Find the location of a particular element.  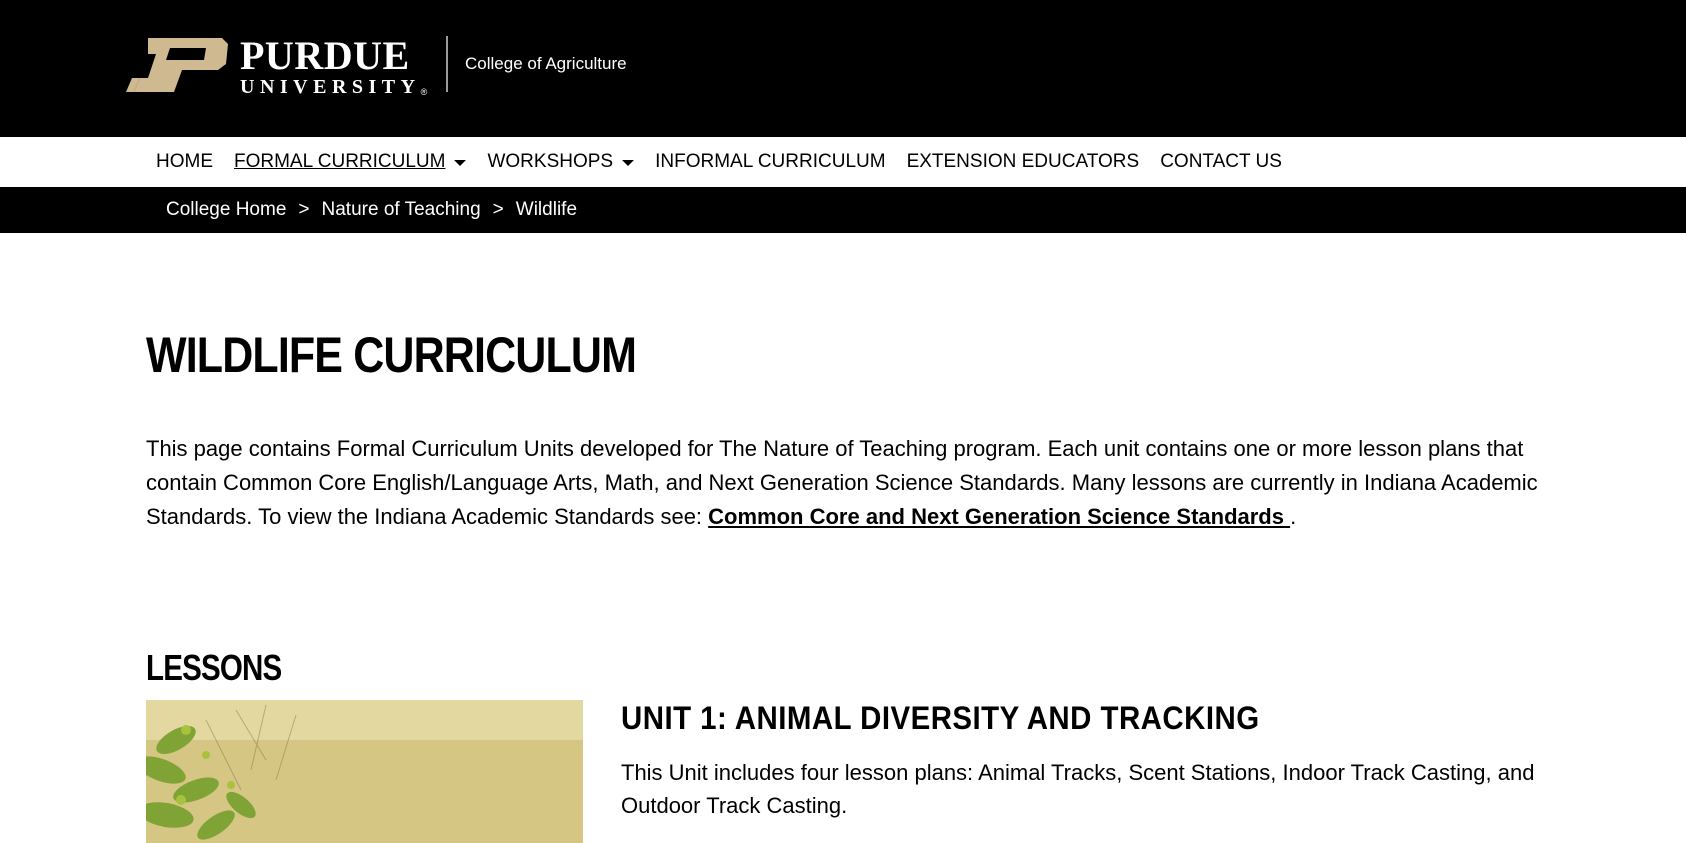

purdue-p-logo-icon is located at coordinates (177, 65).